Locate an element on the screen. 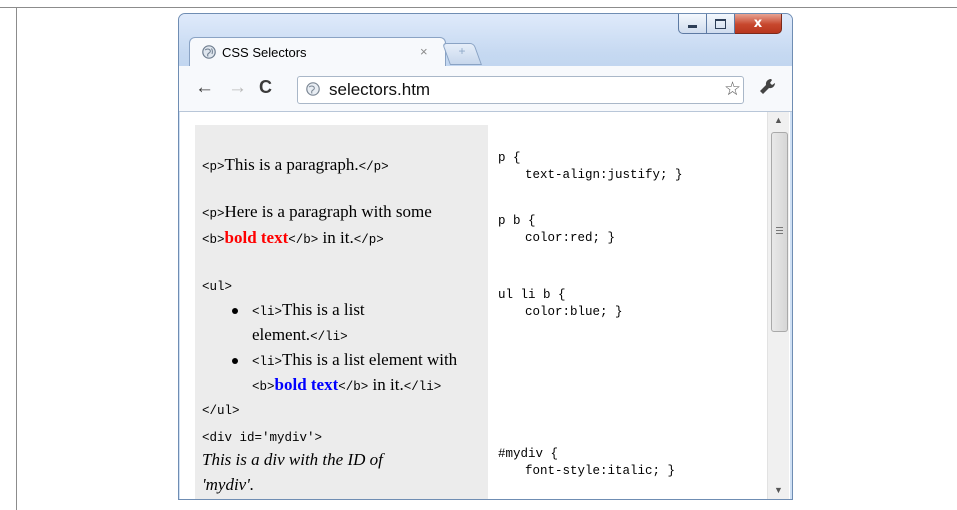  css-rule-p-b-selector: p b { is located at coordinates (517, 221).